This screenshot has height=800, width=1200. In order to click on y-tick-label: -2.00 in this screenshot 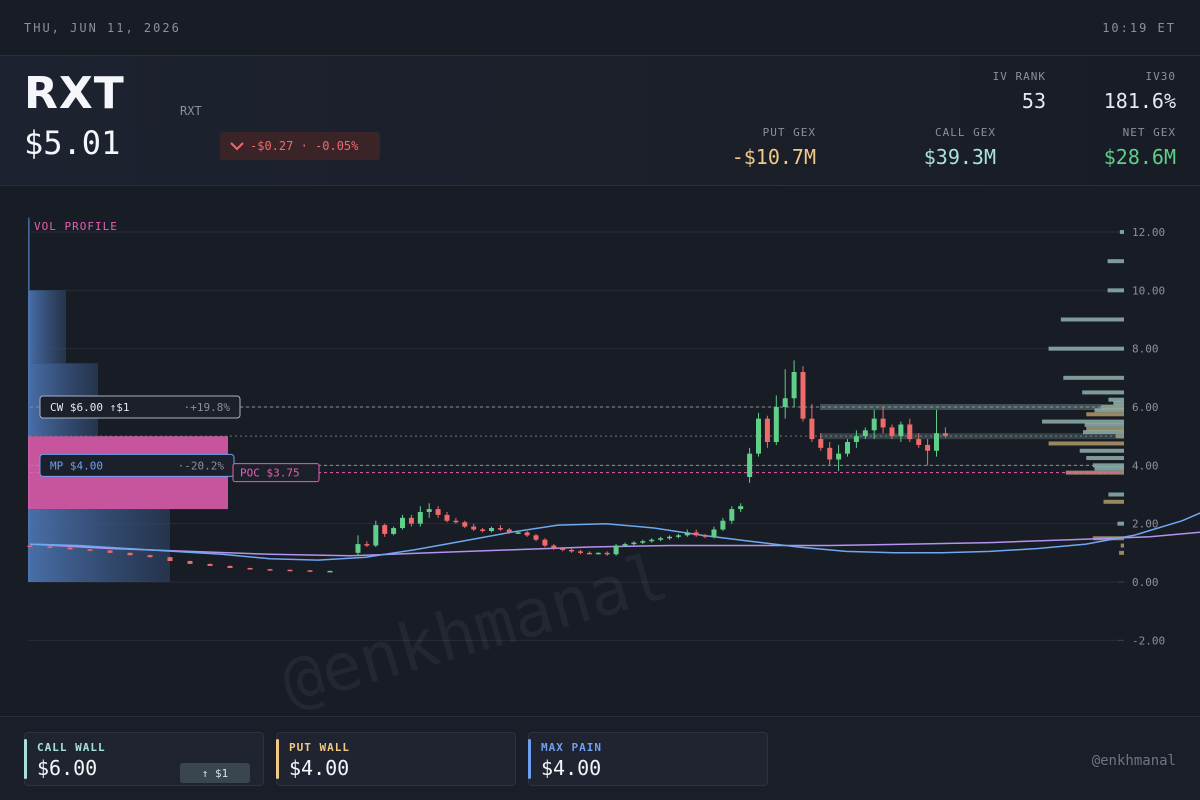, I will do `click(1148, 640)`.